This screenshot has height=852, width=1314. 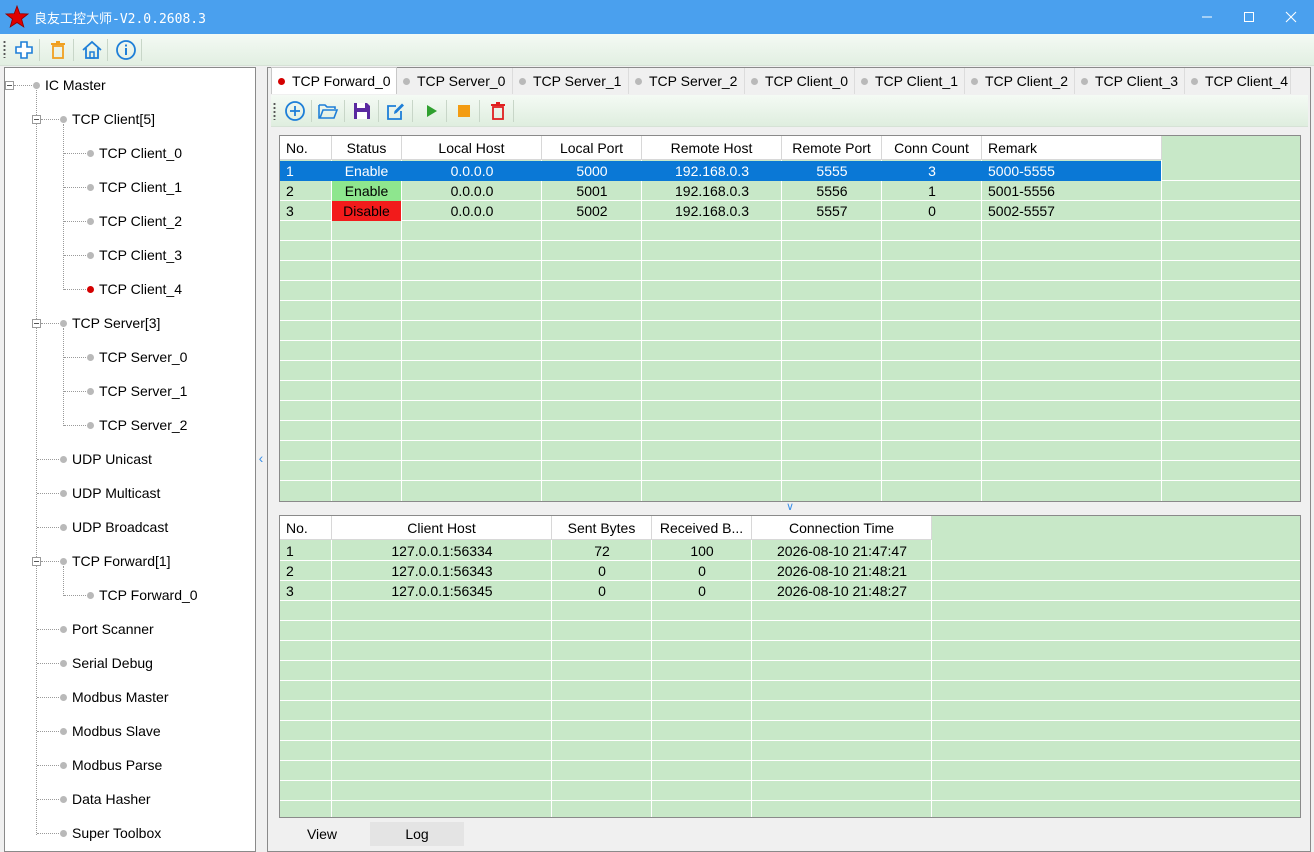 I want to click on add-icon, so click(x=24, y=50).